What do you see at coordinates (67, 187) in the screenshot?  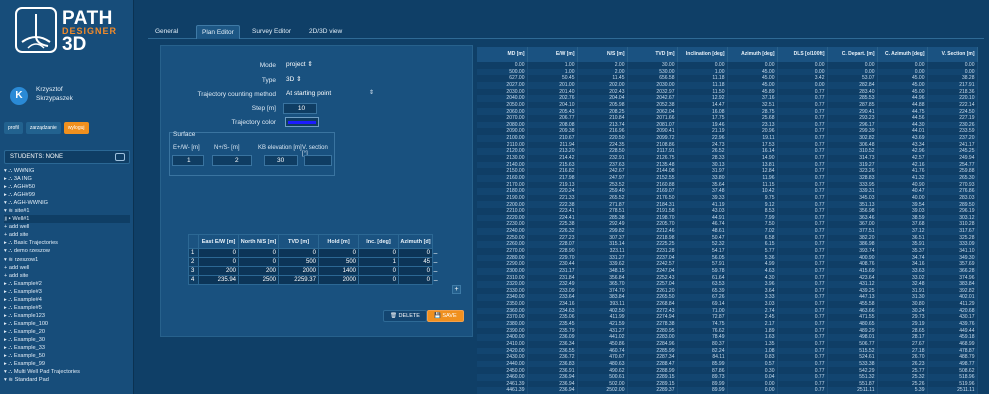 I see `tree-item: ▸ ⛬ AGH#50` at bounding box center [67, 187].